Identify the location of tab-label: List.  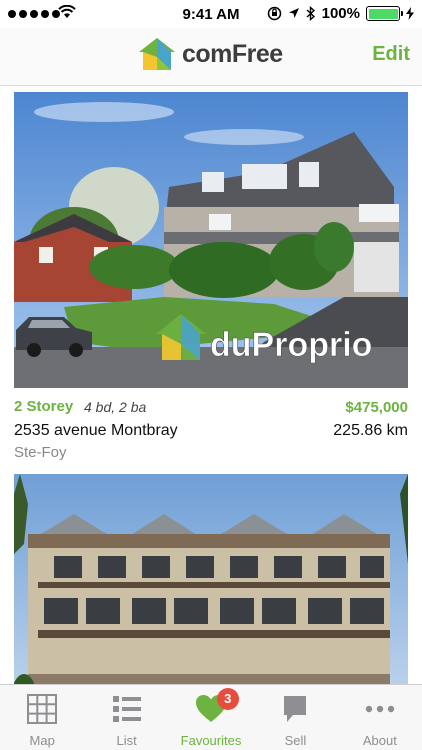
(126, 740).